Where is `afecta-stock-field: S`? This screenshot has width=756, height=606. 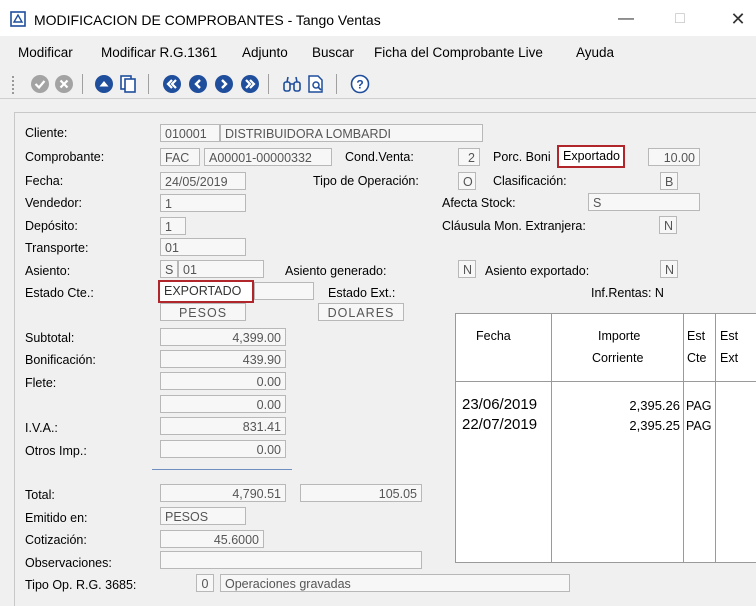
afecta-stock-field: S is located at coordinates (644, 202).